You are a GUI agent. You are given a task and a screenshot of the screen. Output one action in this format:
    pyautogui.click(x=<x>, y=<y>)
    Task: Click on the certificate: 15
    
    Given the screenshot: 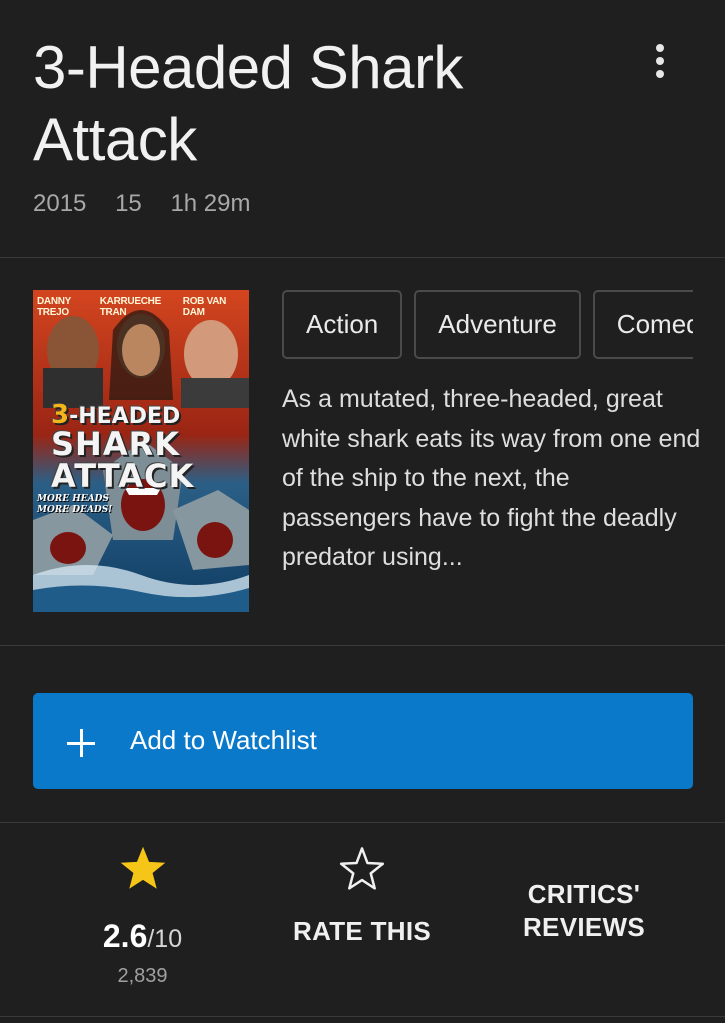 What is the action you would take?
    pyautogui.click(x=128, y=203)
    